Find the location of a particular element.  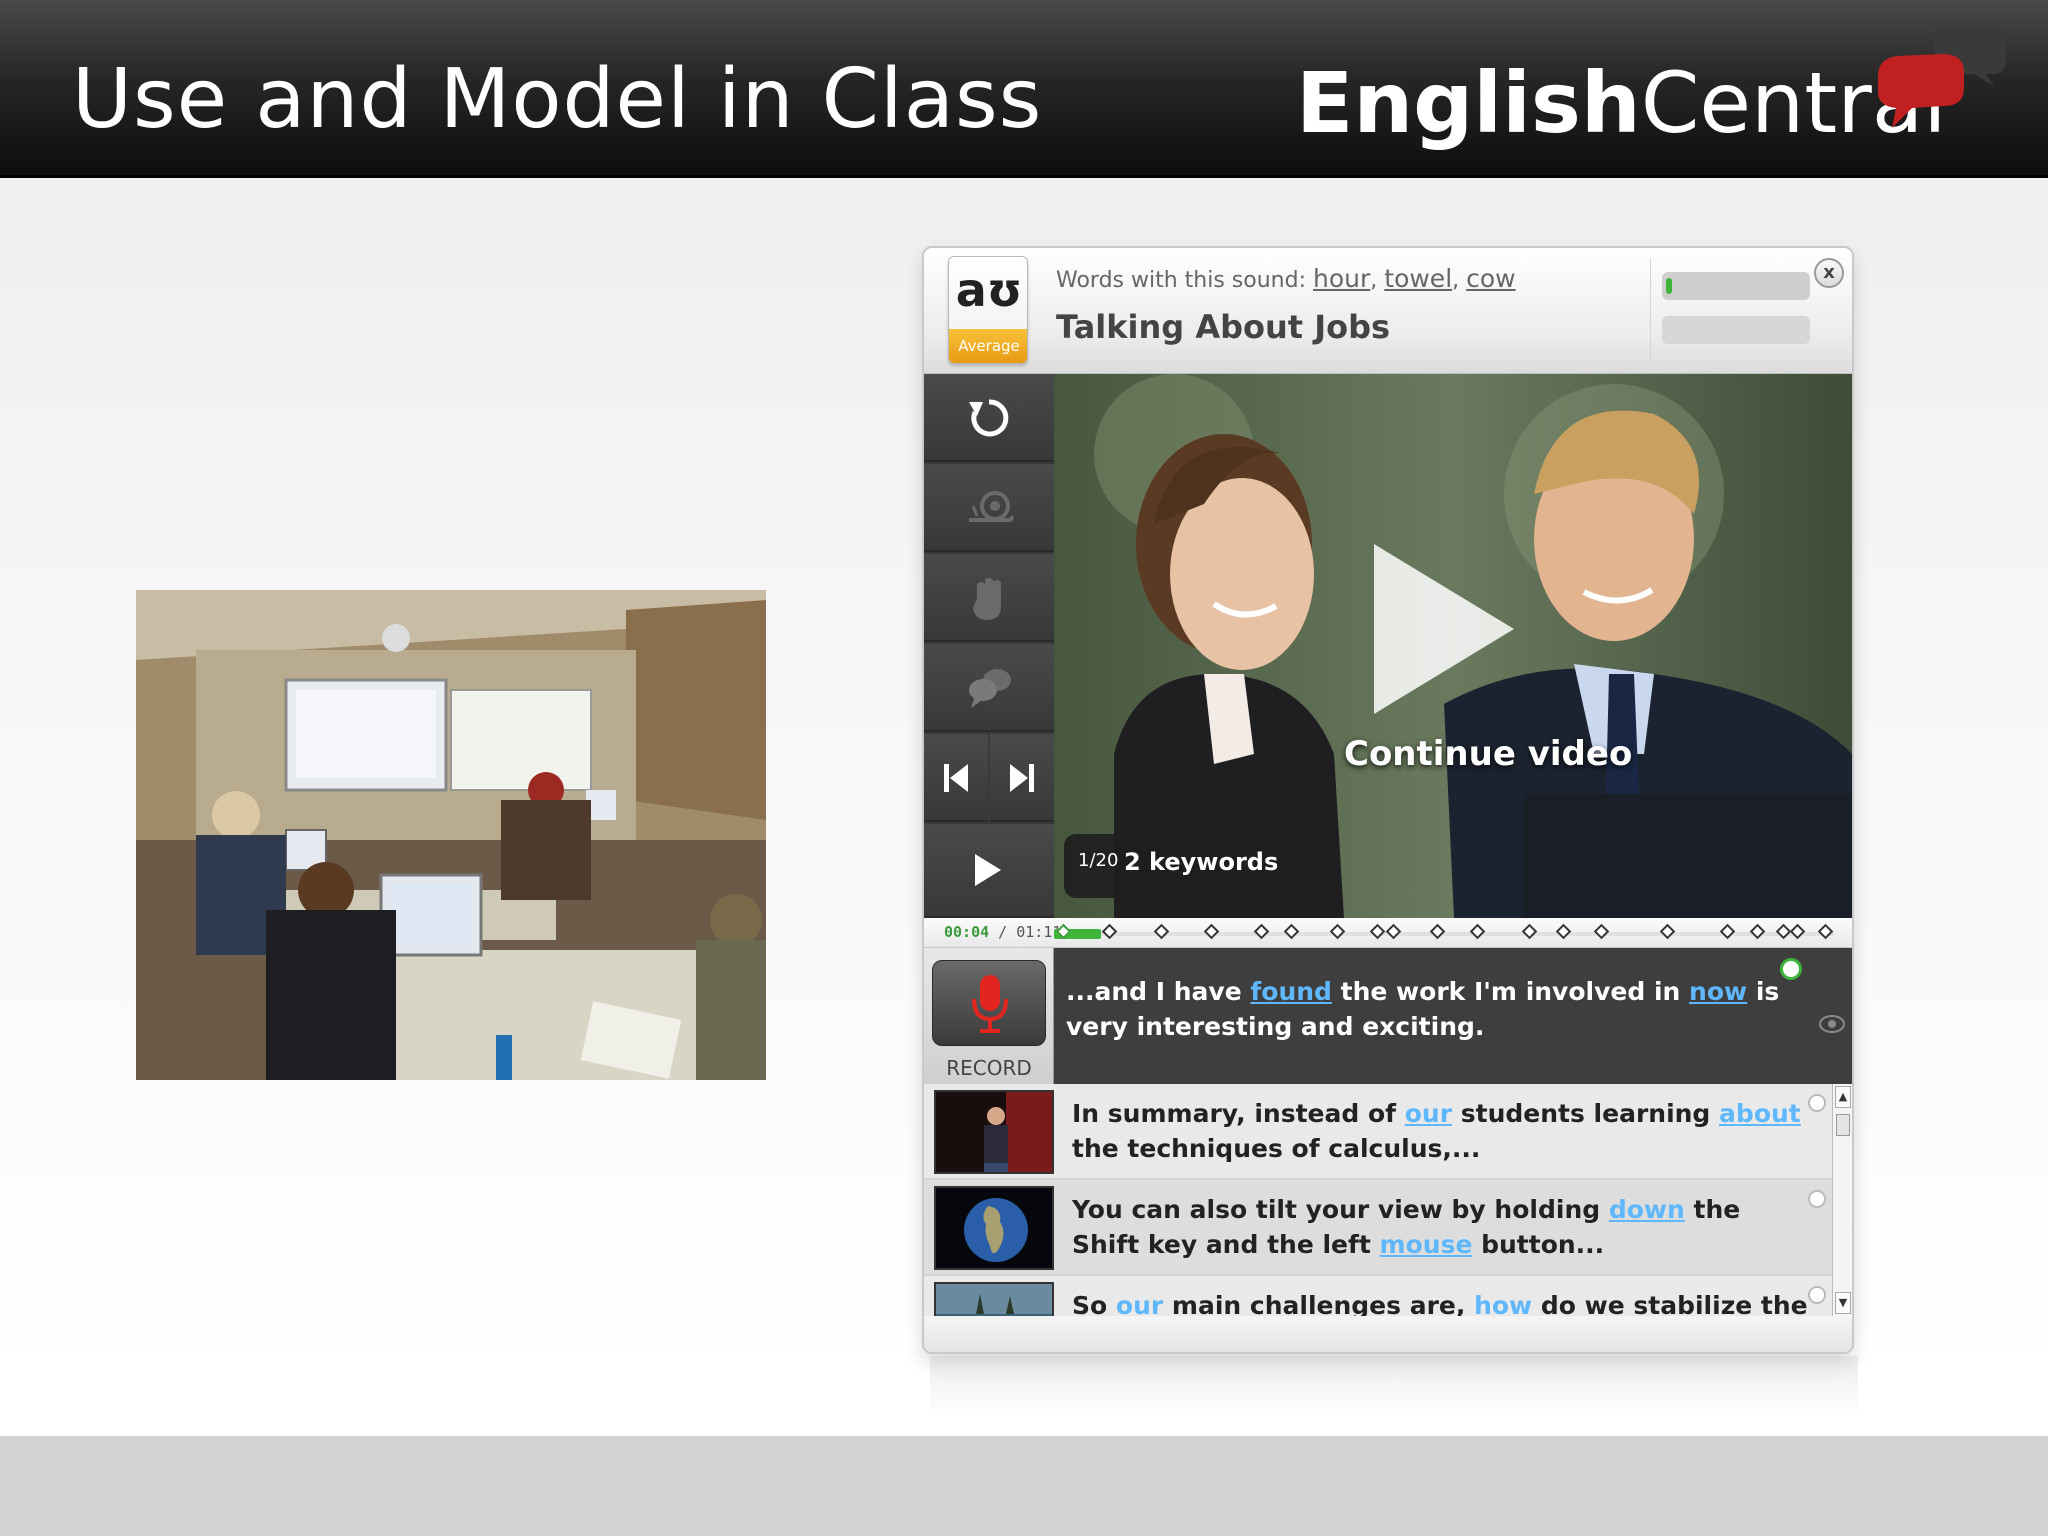

keyword-link: found is located at coordinates (1291, 991).